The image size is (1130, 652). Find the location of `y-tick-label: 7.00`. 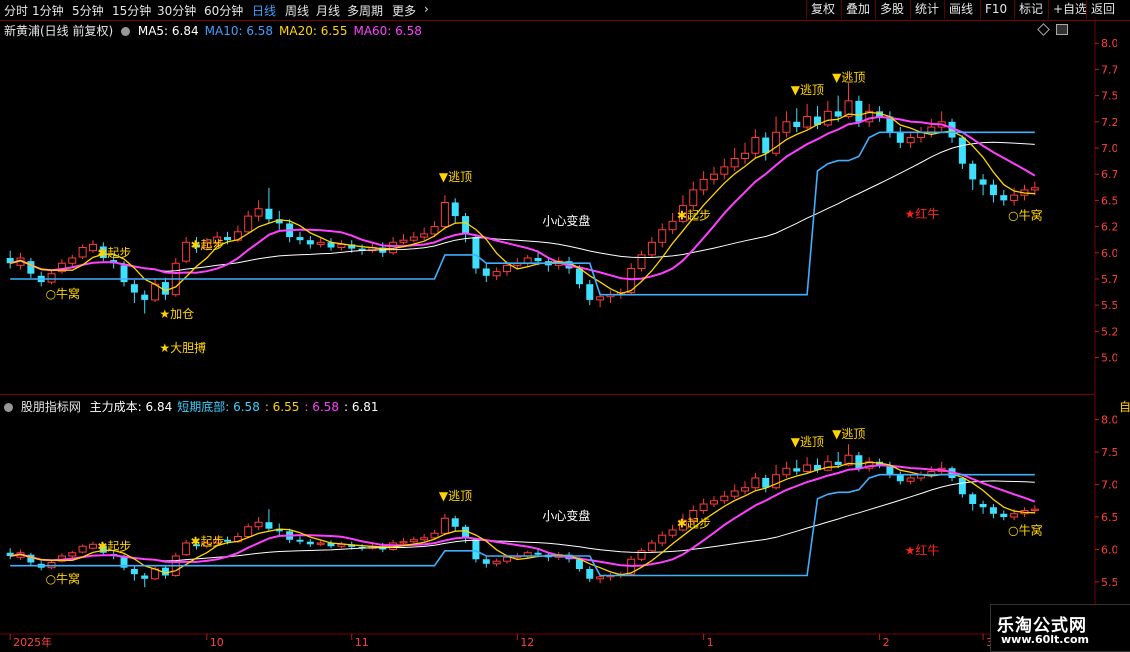

y-tick-label: 7.00 is located at coordinates (1109, 148).